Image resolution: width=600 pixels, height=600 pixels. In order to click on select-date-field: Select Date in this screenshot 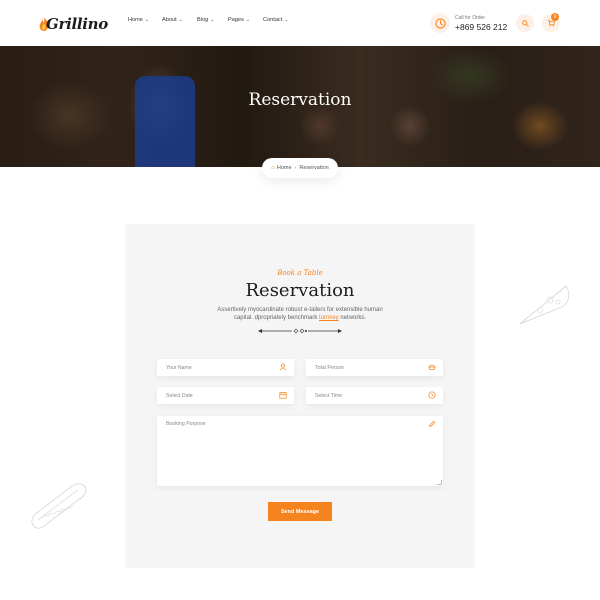, I will do `click(225, 395)`.